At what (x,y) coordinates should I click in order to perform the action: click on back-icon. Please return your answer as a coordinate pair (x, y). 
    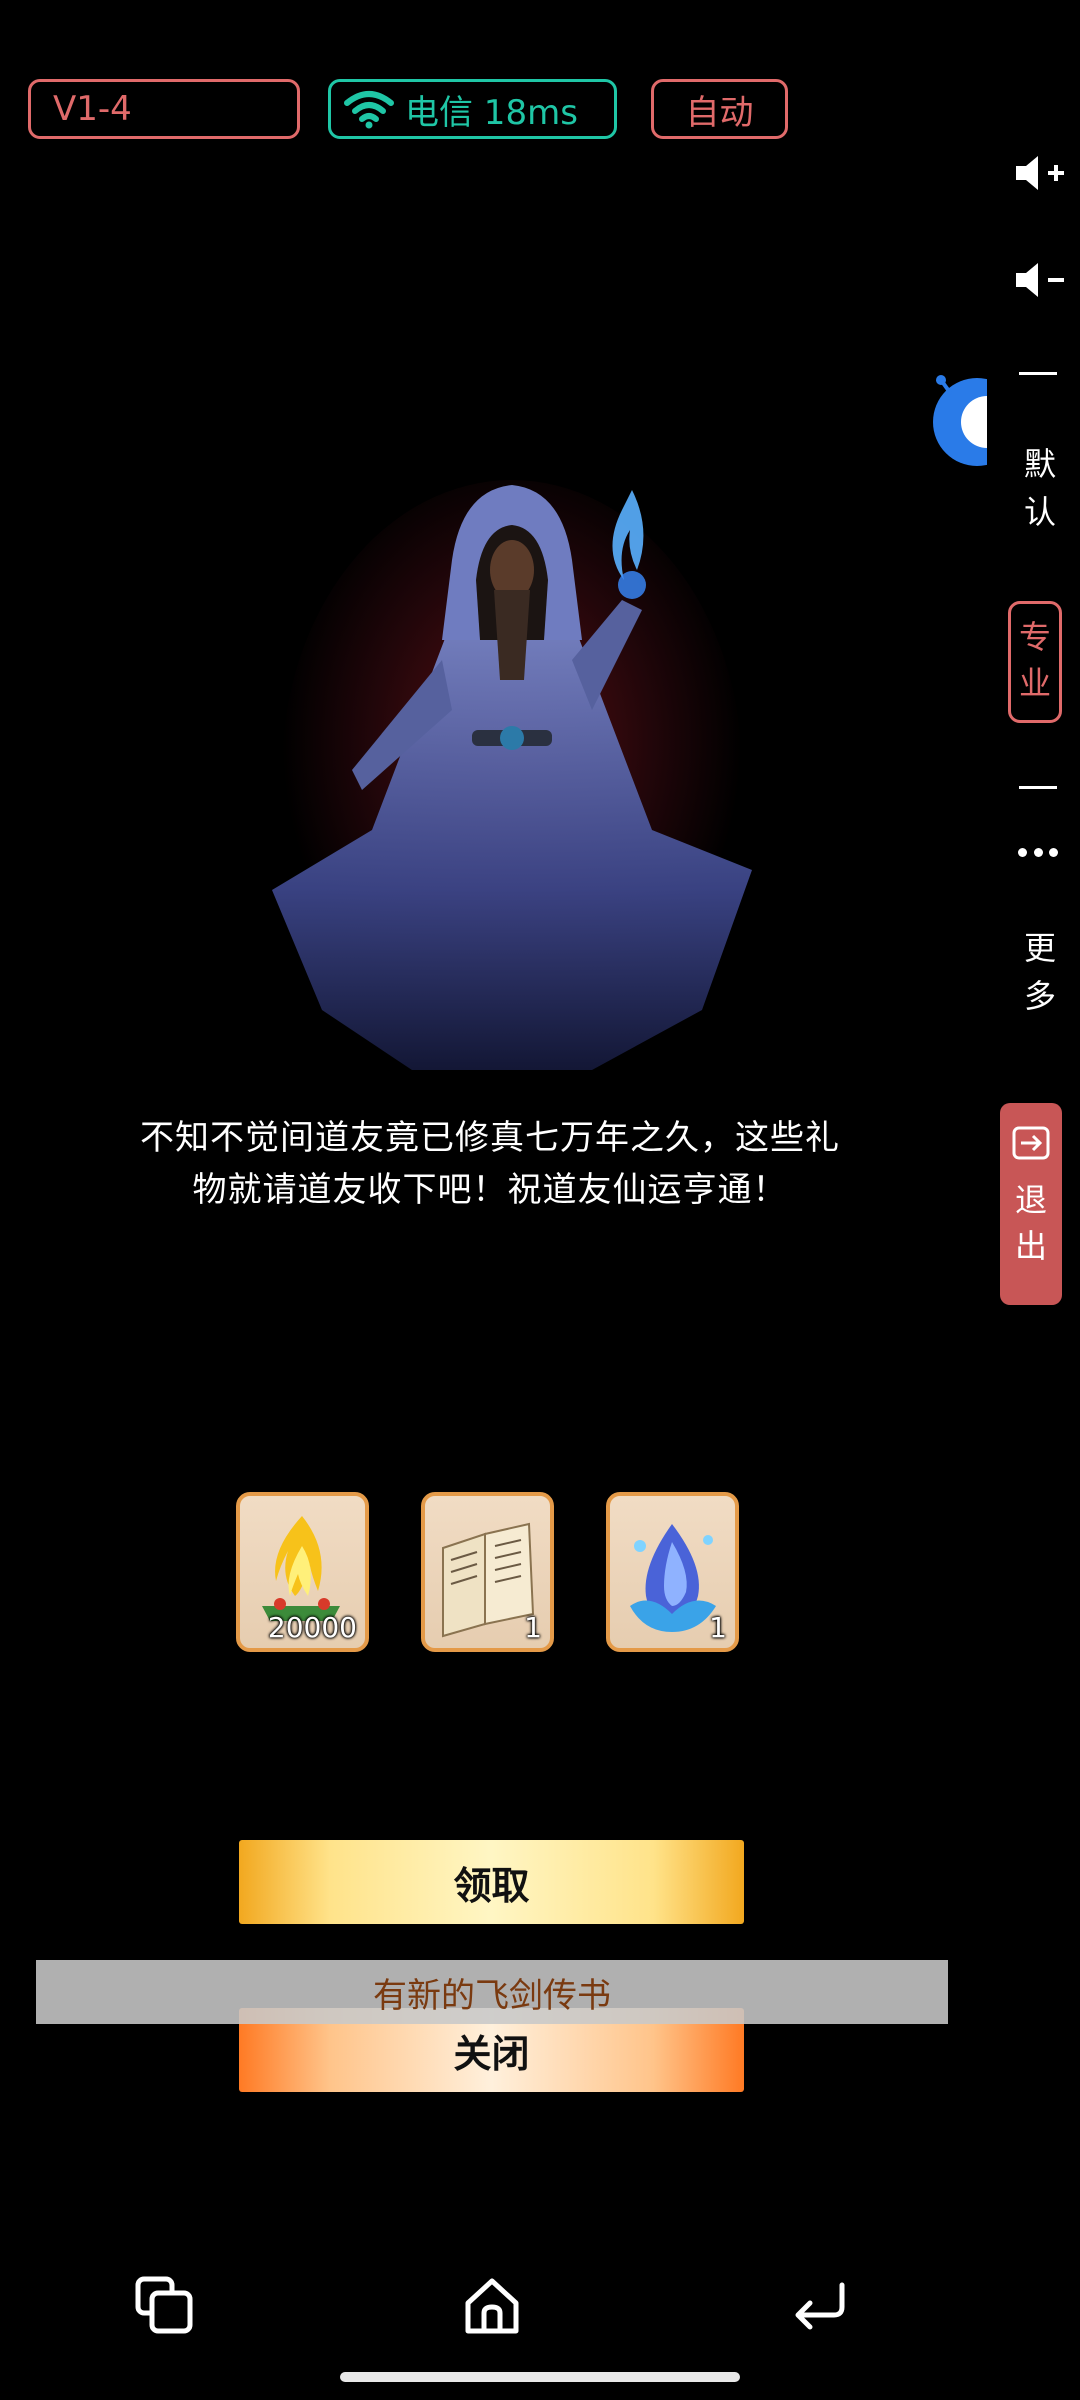
    Looking at the image, I should click on (820, 2306).